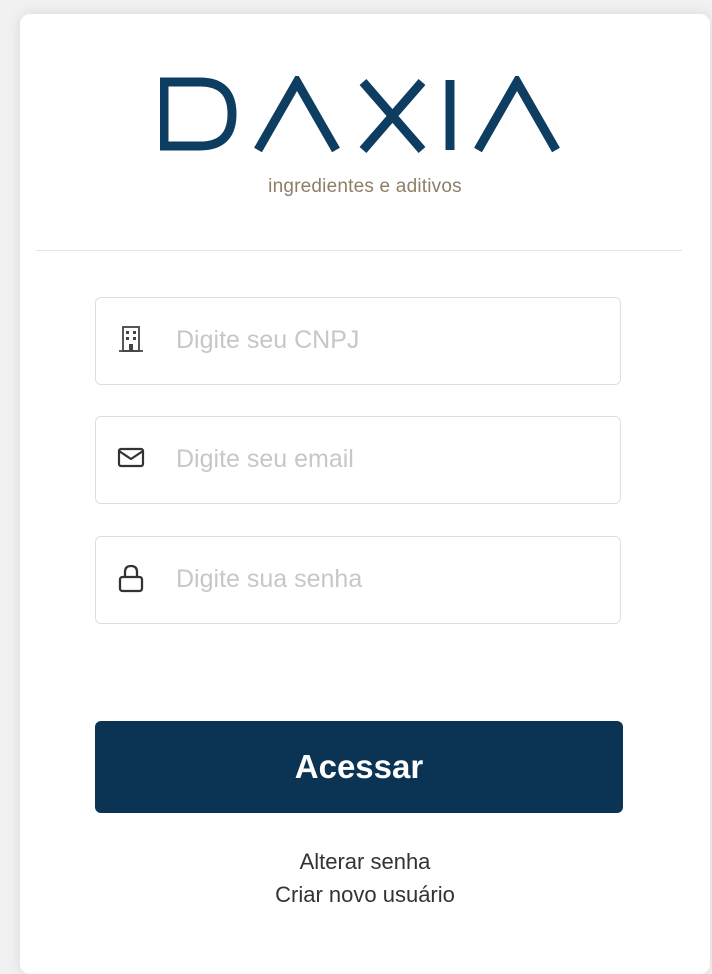  I want to click on brand-tagline: ingredientes e aditivos, so click(365, 186).